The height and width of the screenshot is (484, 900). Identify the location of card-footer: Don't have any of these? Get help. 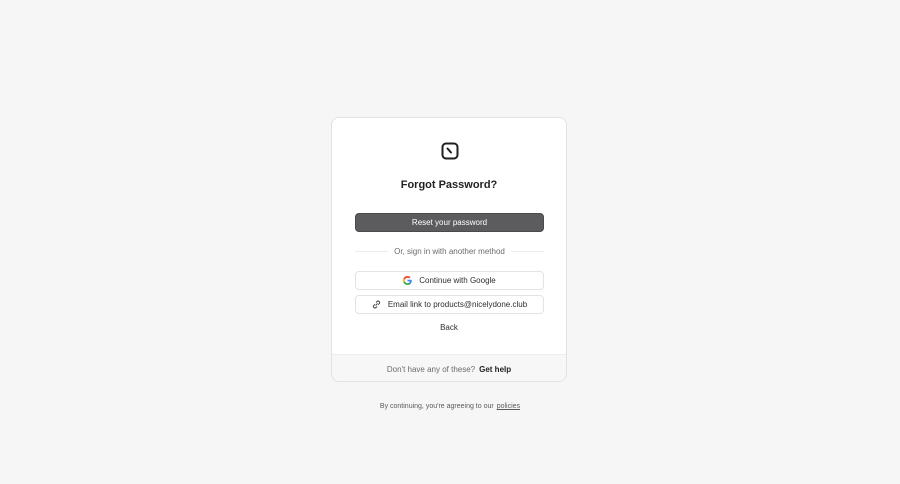
(449, 367).